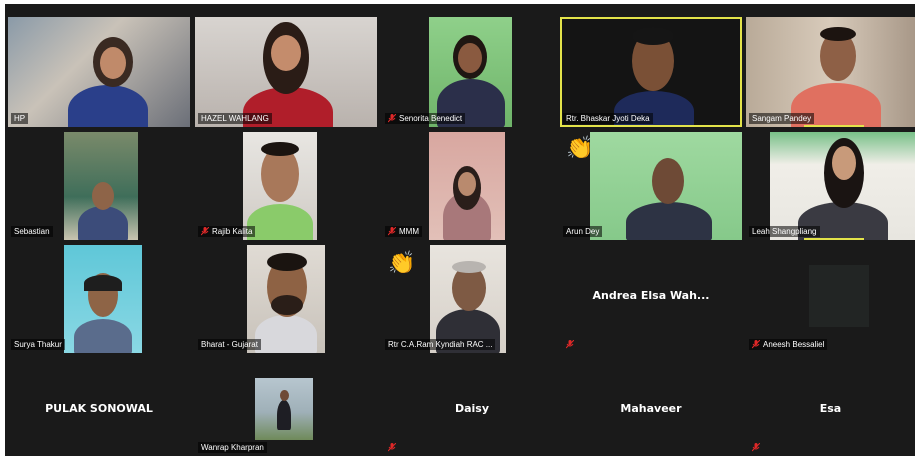 The width and height of the screenshot is (917, 462). I want to click on participant-name-tag: Sebastian, so click(32, 231).